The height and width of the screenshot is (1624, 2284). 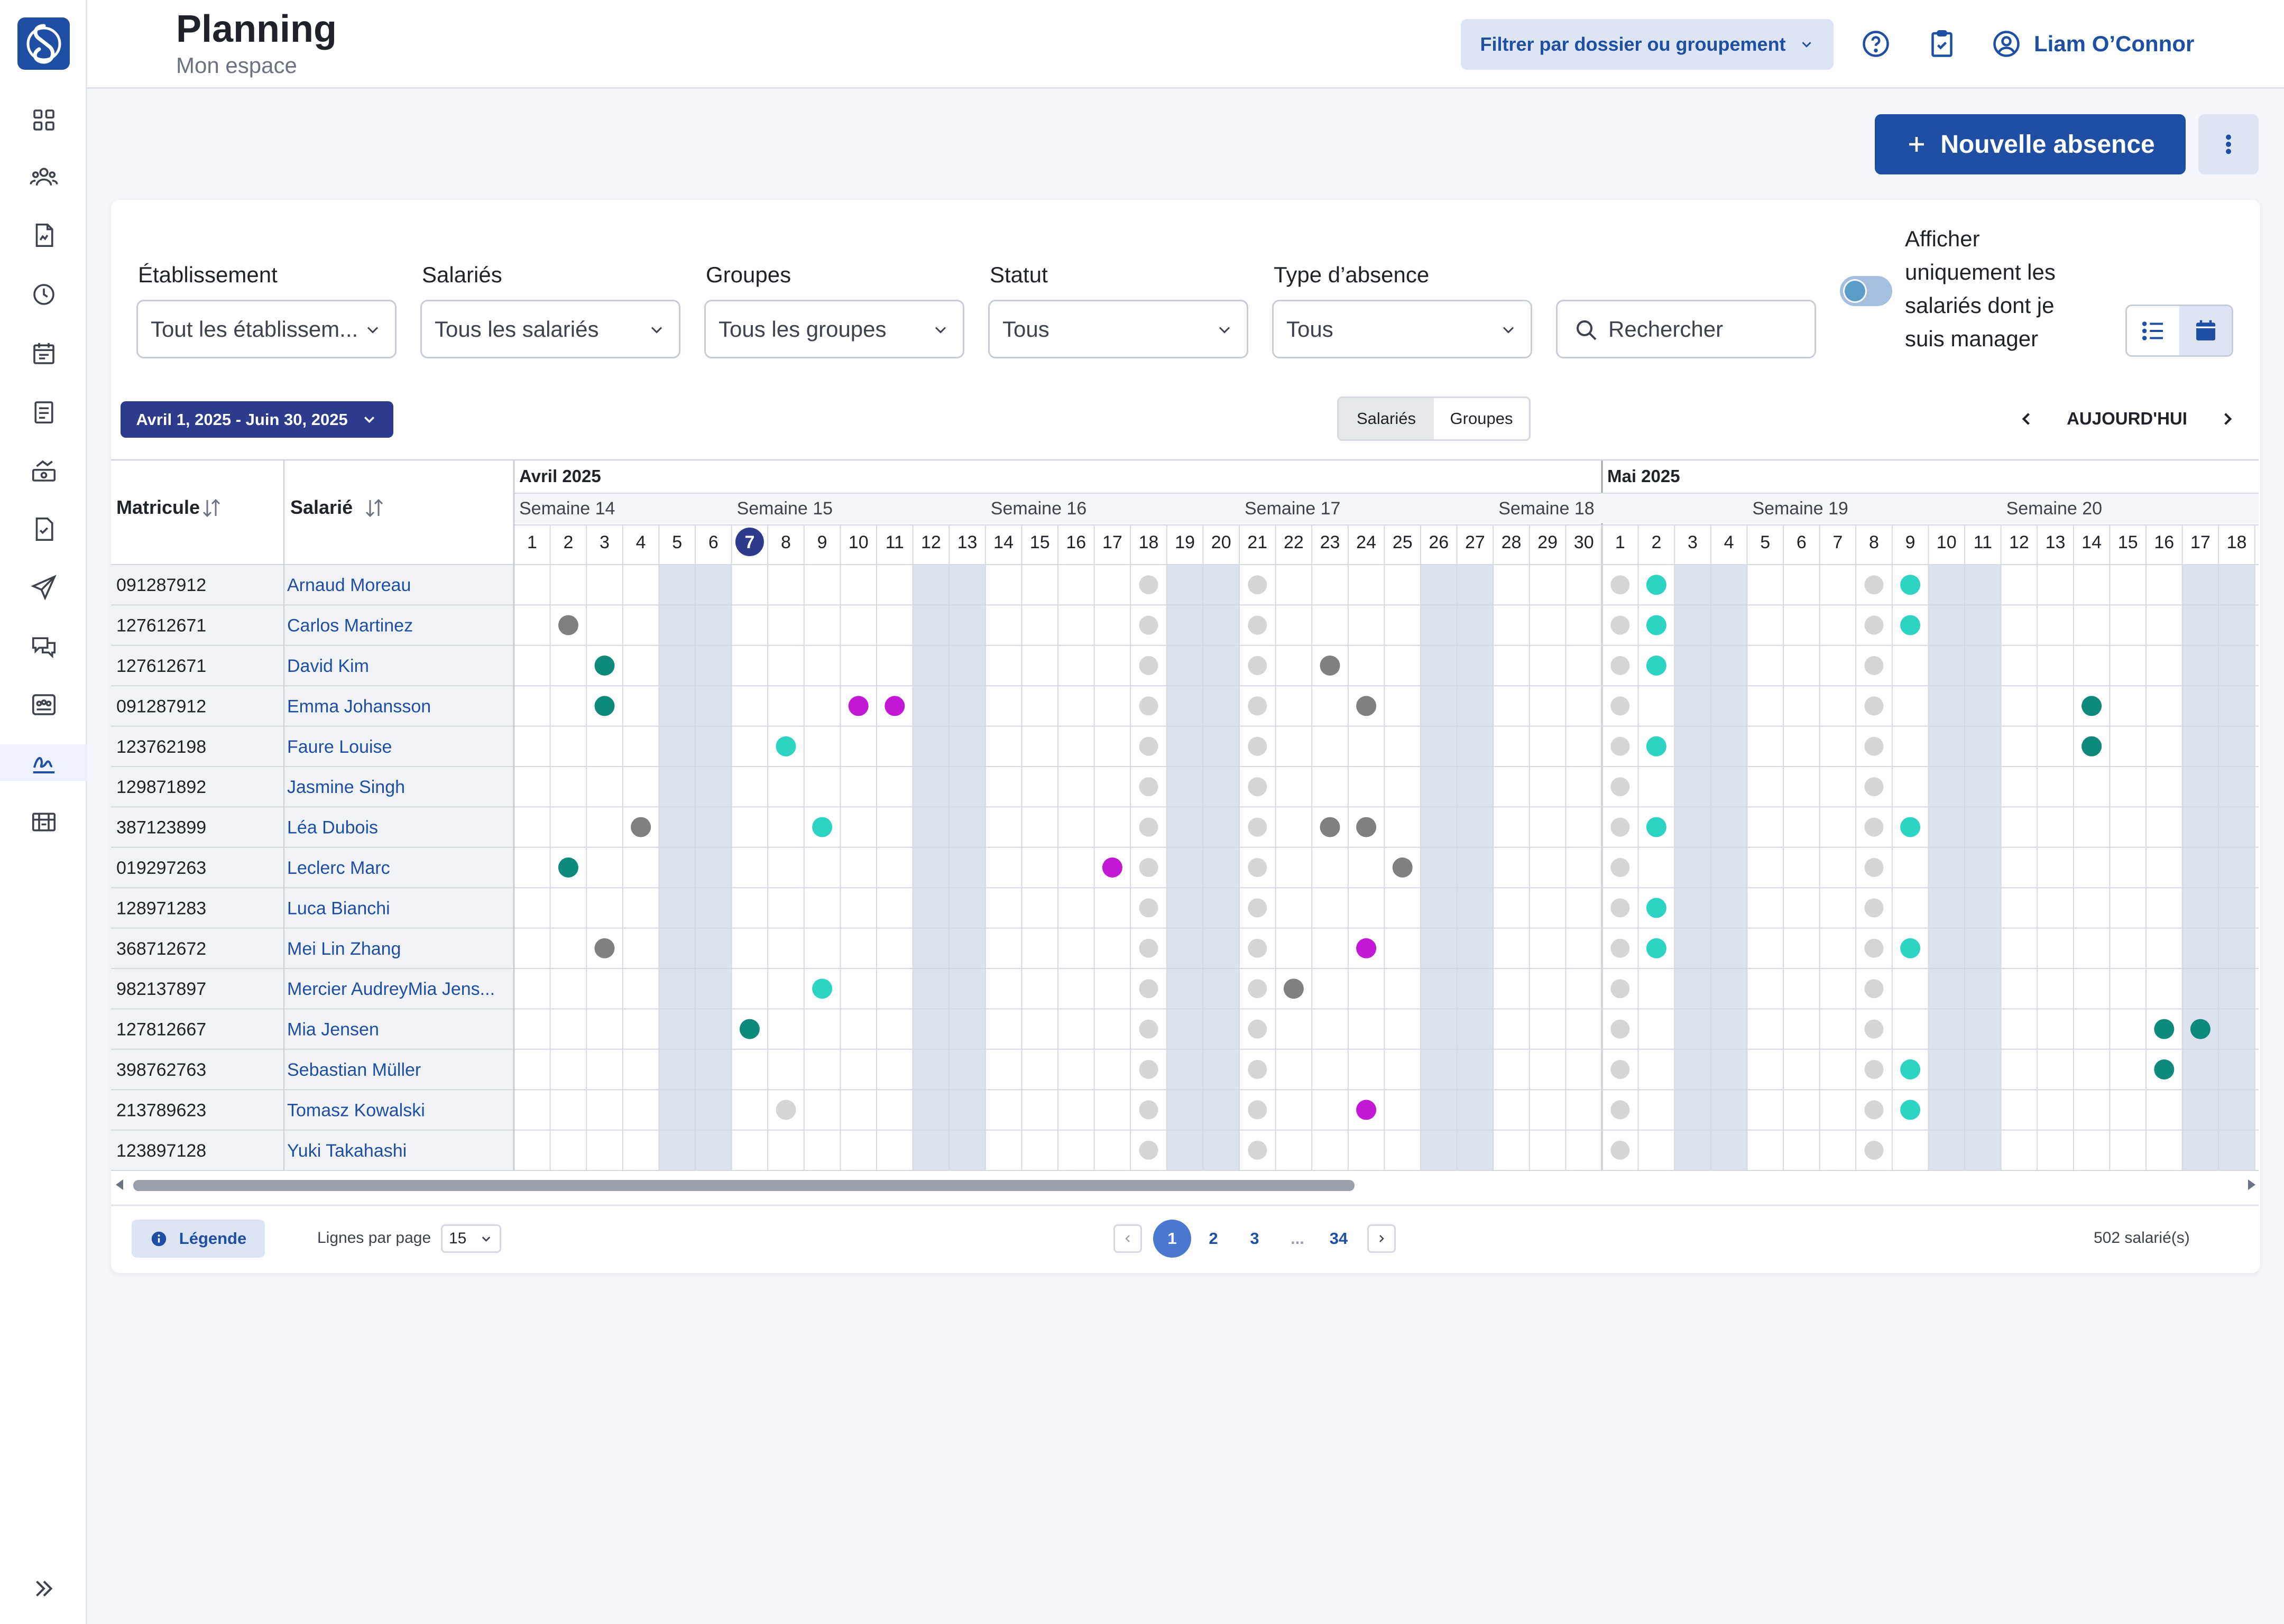 I want to click on column-header-matricule: Matricule, so click(x=158, y=507).